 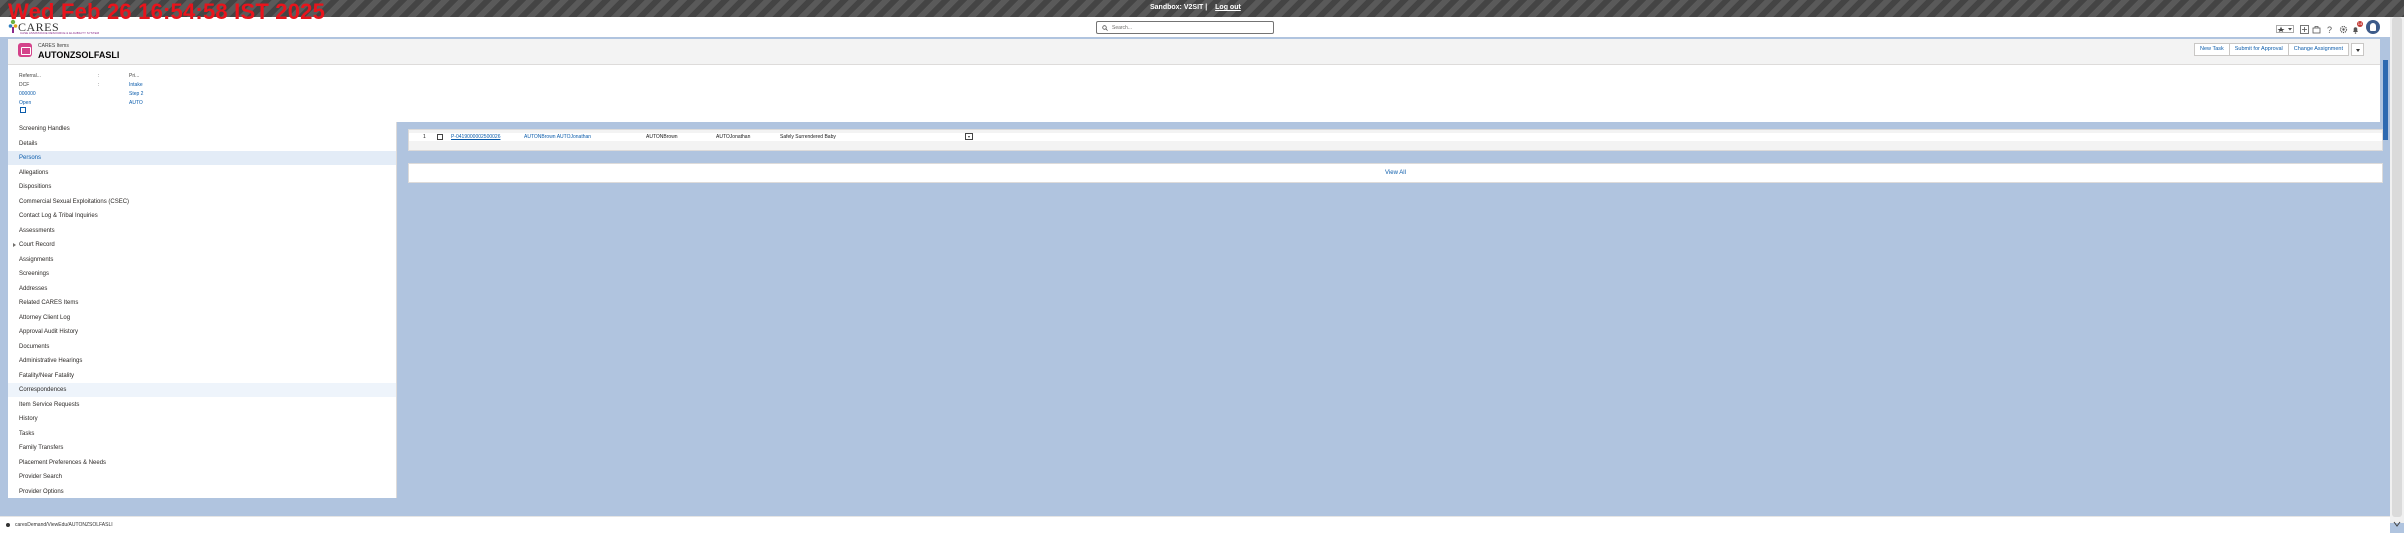 What do you see at coordinates (202, 492) in the screenshot?
I see `nav-item-provider-options: Provider Options` at bounding box center [202, 492].